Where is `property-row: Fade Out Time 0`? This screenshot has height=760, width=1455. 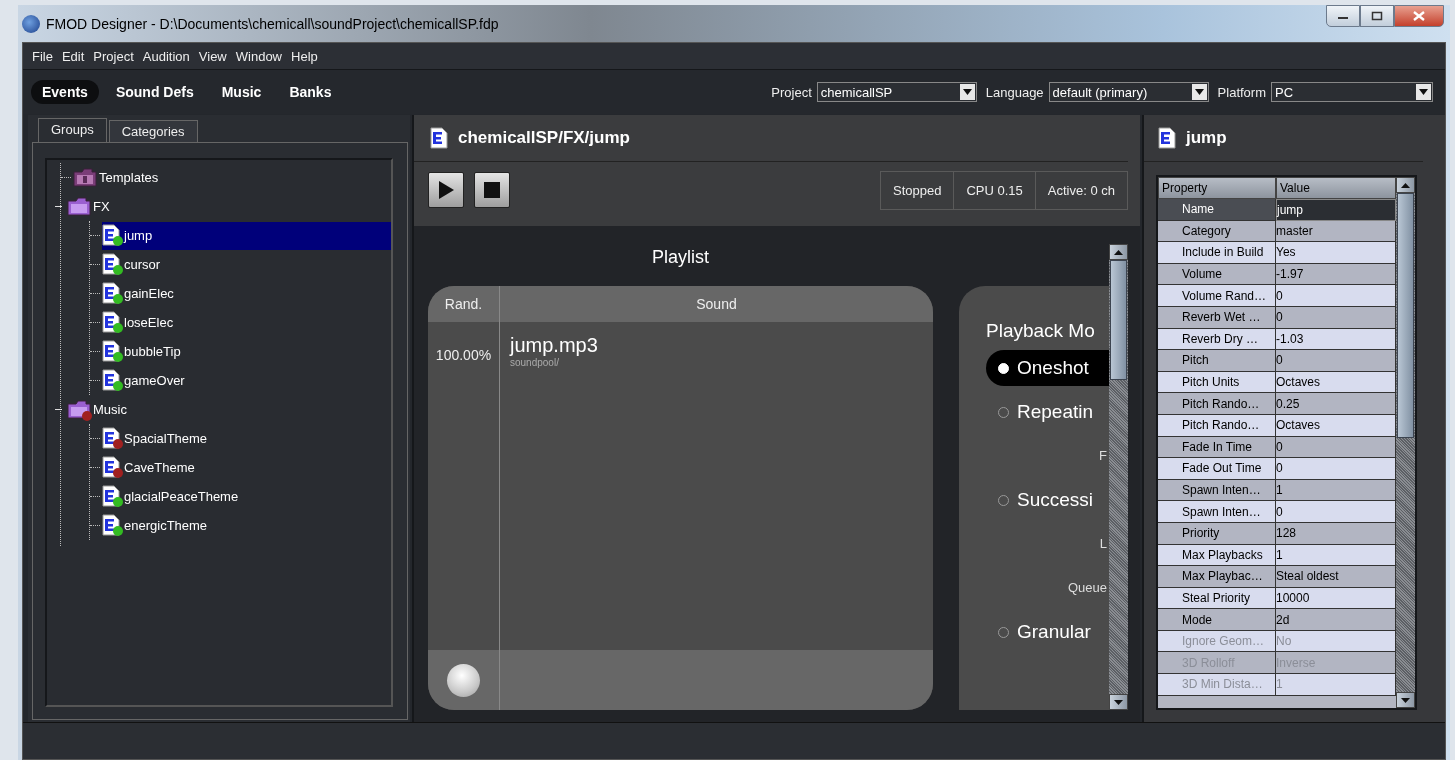 property-row: Fade Out Time 0 is located at coordinates (1277, 469).